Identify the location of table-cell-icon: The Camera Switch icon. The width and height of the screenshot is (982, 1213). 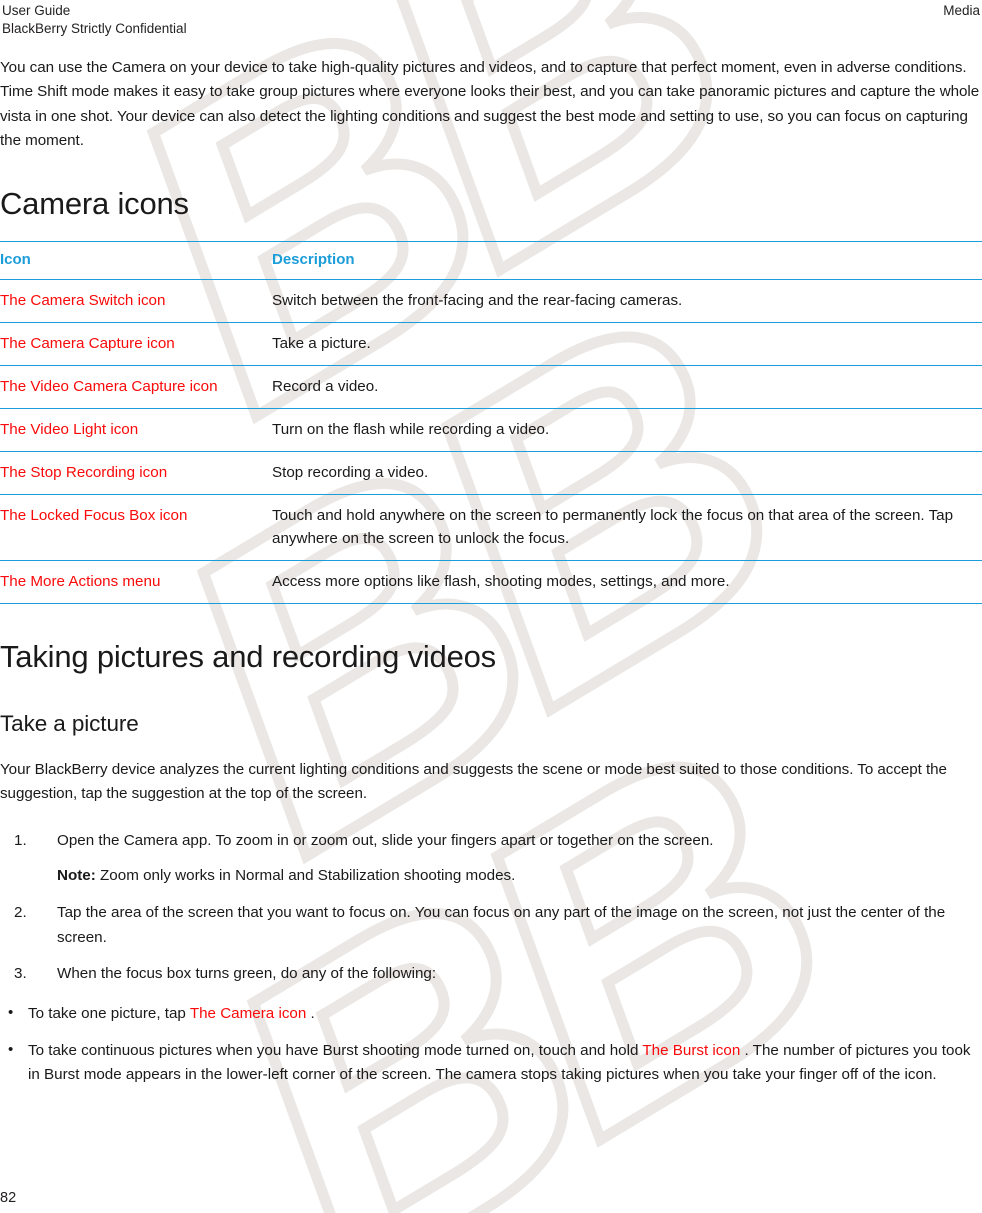
(136, 301).